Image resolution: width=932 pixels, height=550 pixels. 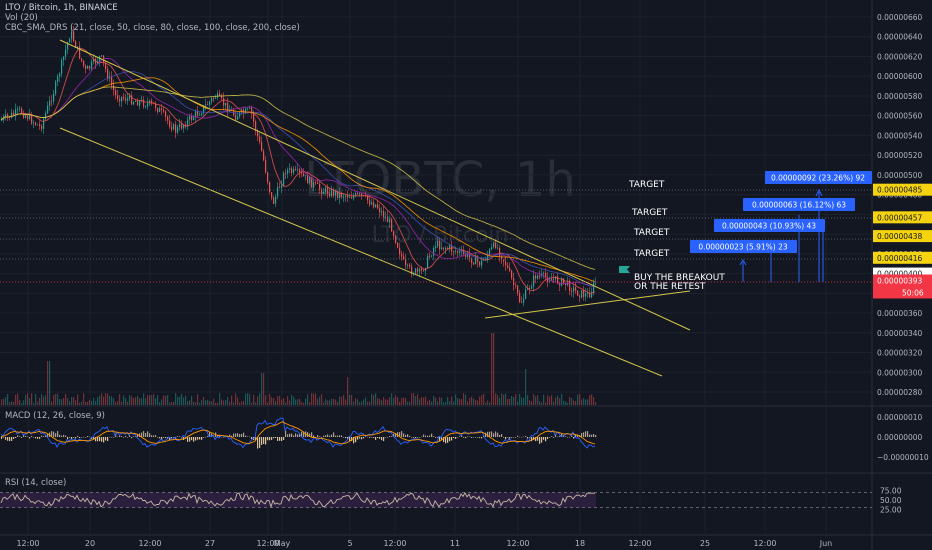 What do you see at coordinates (55, 416) in the screenshot?
I see `macd-legend: MACD (12, 26, close, 9)` at bounding box center [55, 416].